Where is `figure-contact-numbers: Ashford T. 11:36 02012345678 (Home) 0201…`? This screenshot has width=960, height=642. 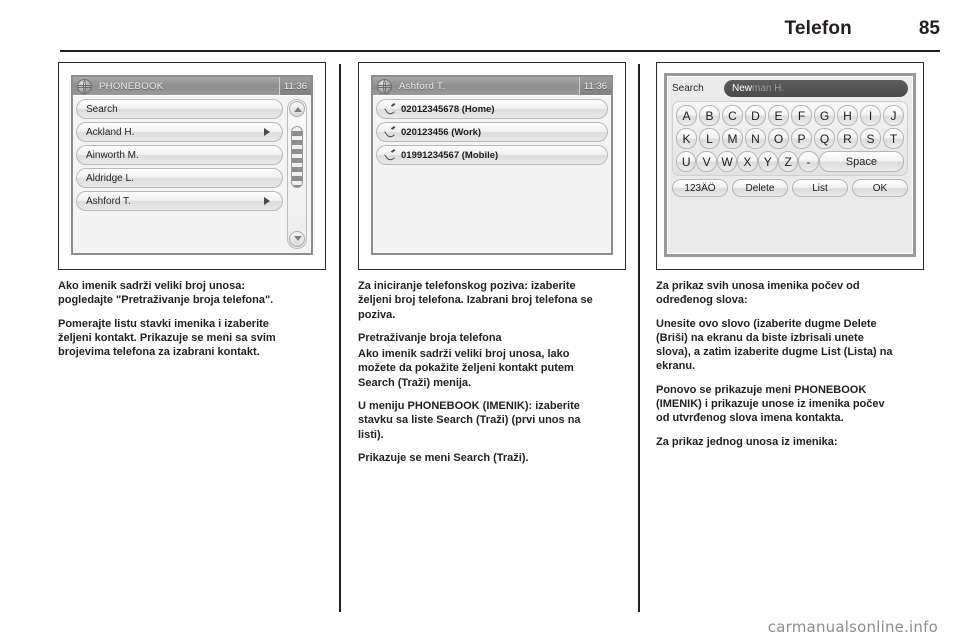
figure-contact-numbers: Ashford T. 11:36 02012345678 (Home) 0201… is located at coordinates (492, 166).